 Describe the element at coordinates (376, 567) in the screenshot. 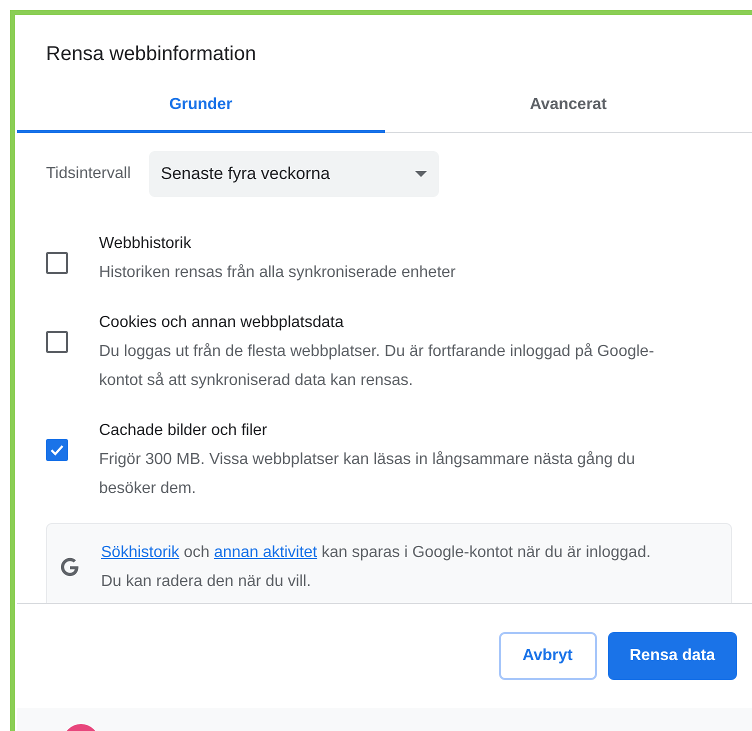

I see `info-text: Sökhistorik och annan aktivitet kan sparas i Google-kontot när du är inloggad. Du kan radera den när du vill.` at that location.